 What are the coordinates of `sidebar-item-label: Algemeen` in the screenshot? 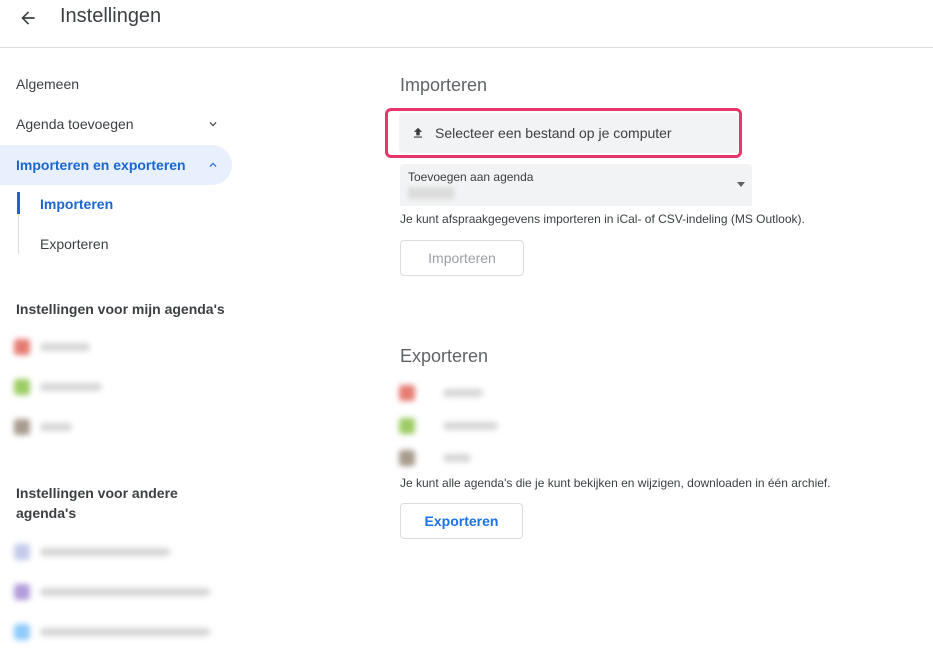 It's located at (48, 84).